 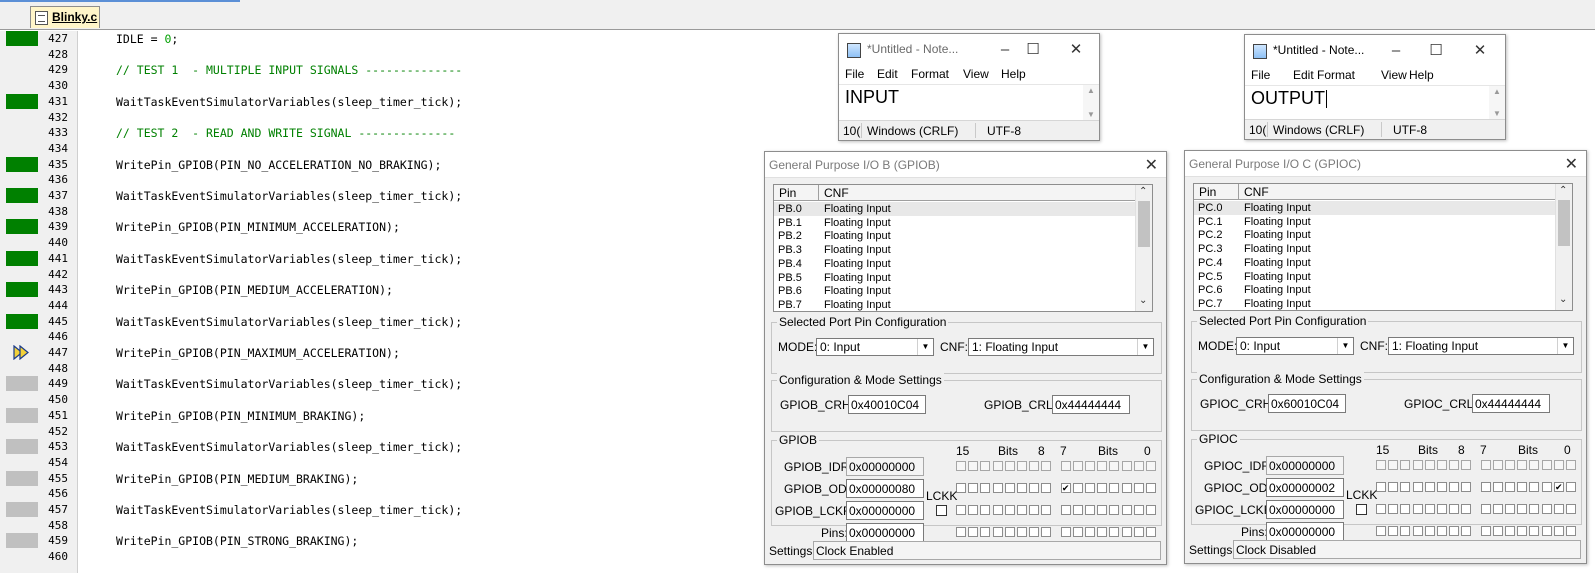 I want to click on code-line: 440, so click(x=380, y=243).